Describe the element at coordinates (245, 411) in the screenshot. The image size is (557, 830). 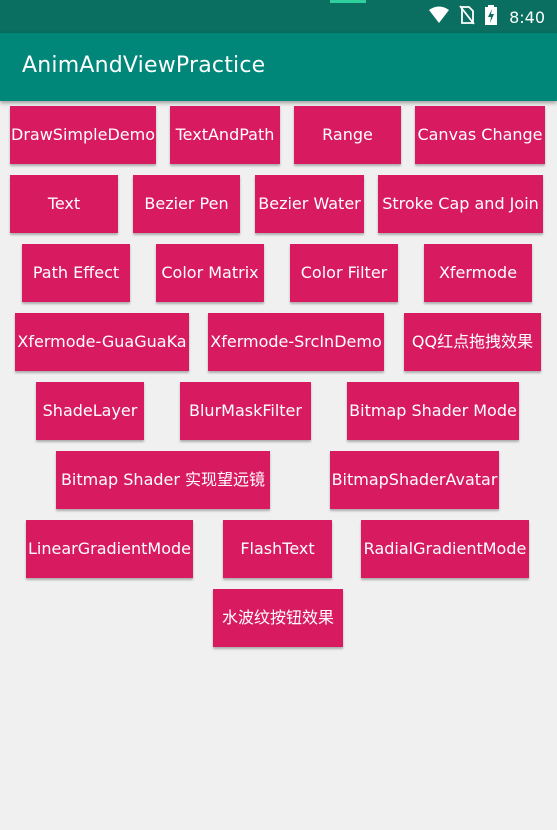
I see `blur-mask-filter-button: BlurMaskFilter` at that location.